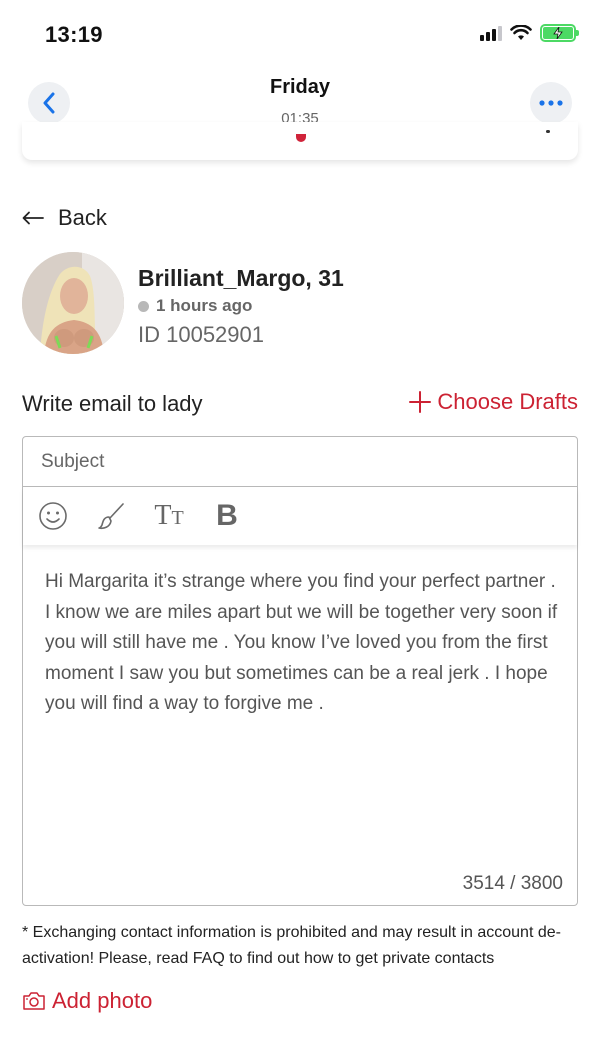  I want to click on profile-id: ID 10052901, so click(201, 334).